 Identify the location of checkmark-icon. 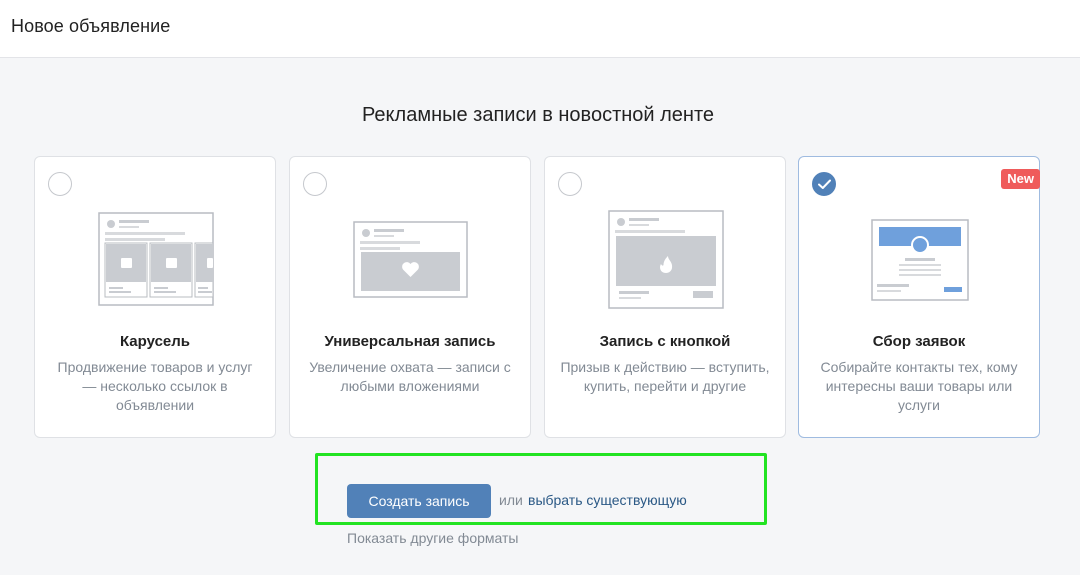
(824, 184).